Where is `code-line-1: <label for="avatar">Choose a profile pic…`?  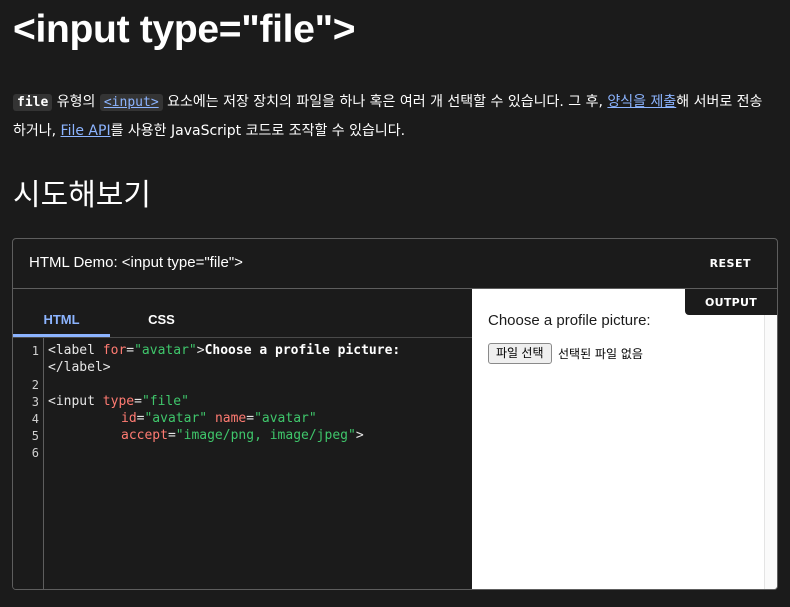
code-line-1: <label for="avatar">Choose a profile pic… is located at coordinates (224, 350).